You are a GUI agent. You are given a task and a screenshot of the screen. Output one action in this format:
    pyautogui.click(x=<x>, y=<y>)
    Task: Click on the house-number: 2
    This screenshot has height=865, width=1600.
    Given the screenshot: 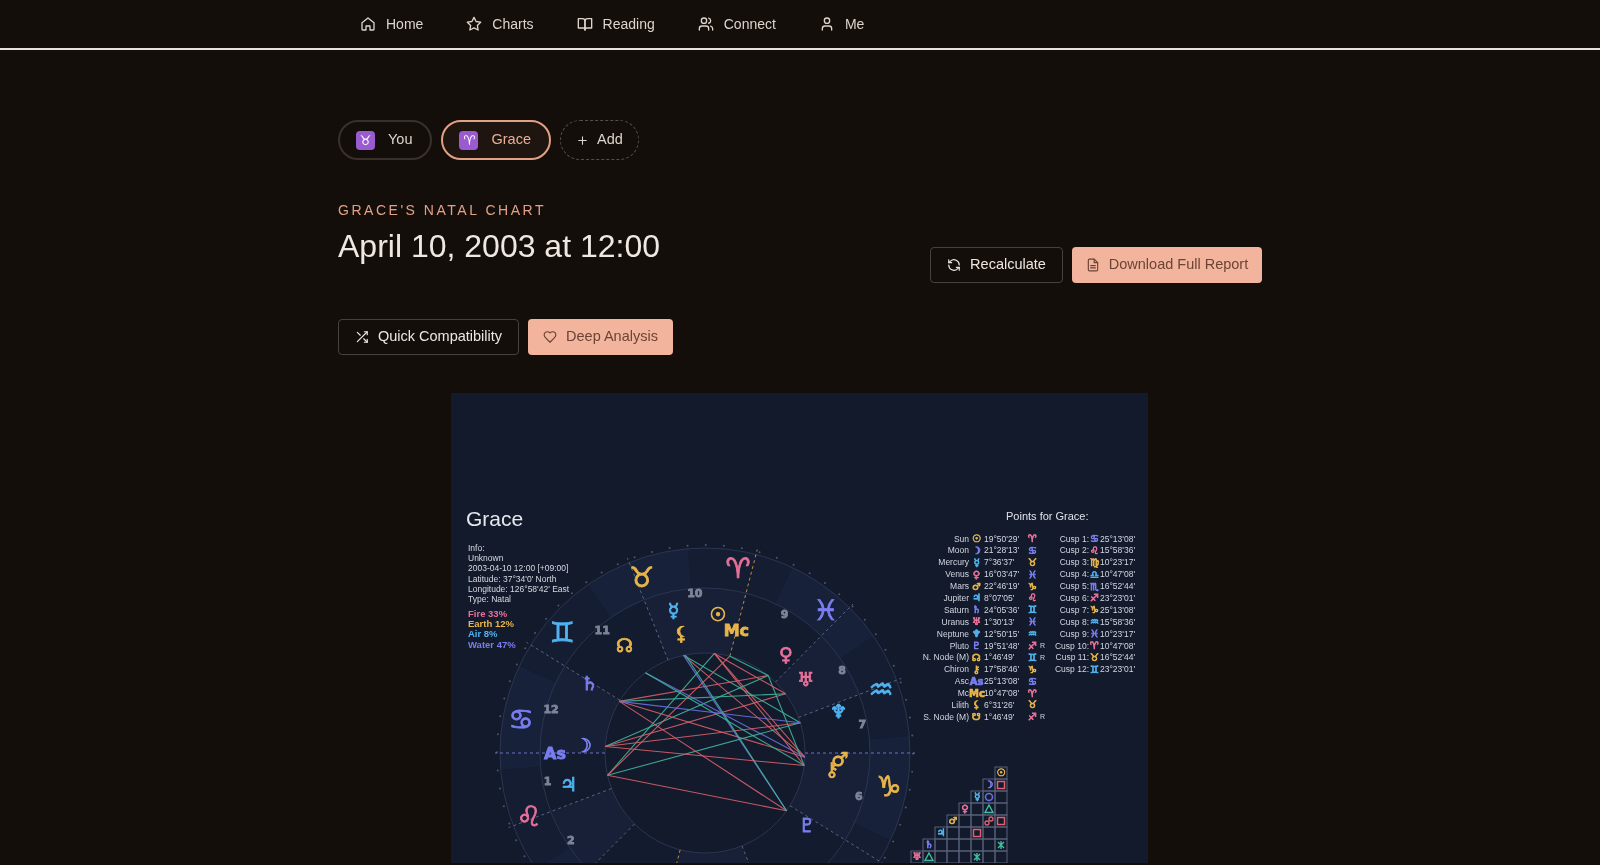 What is the action you would take?
    pyautogui.click(x=571, y=840)
    